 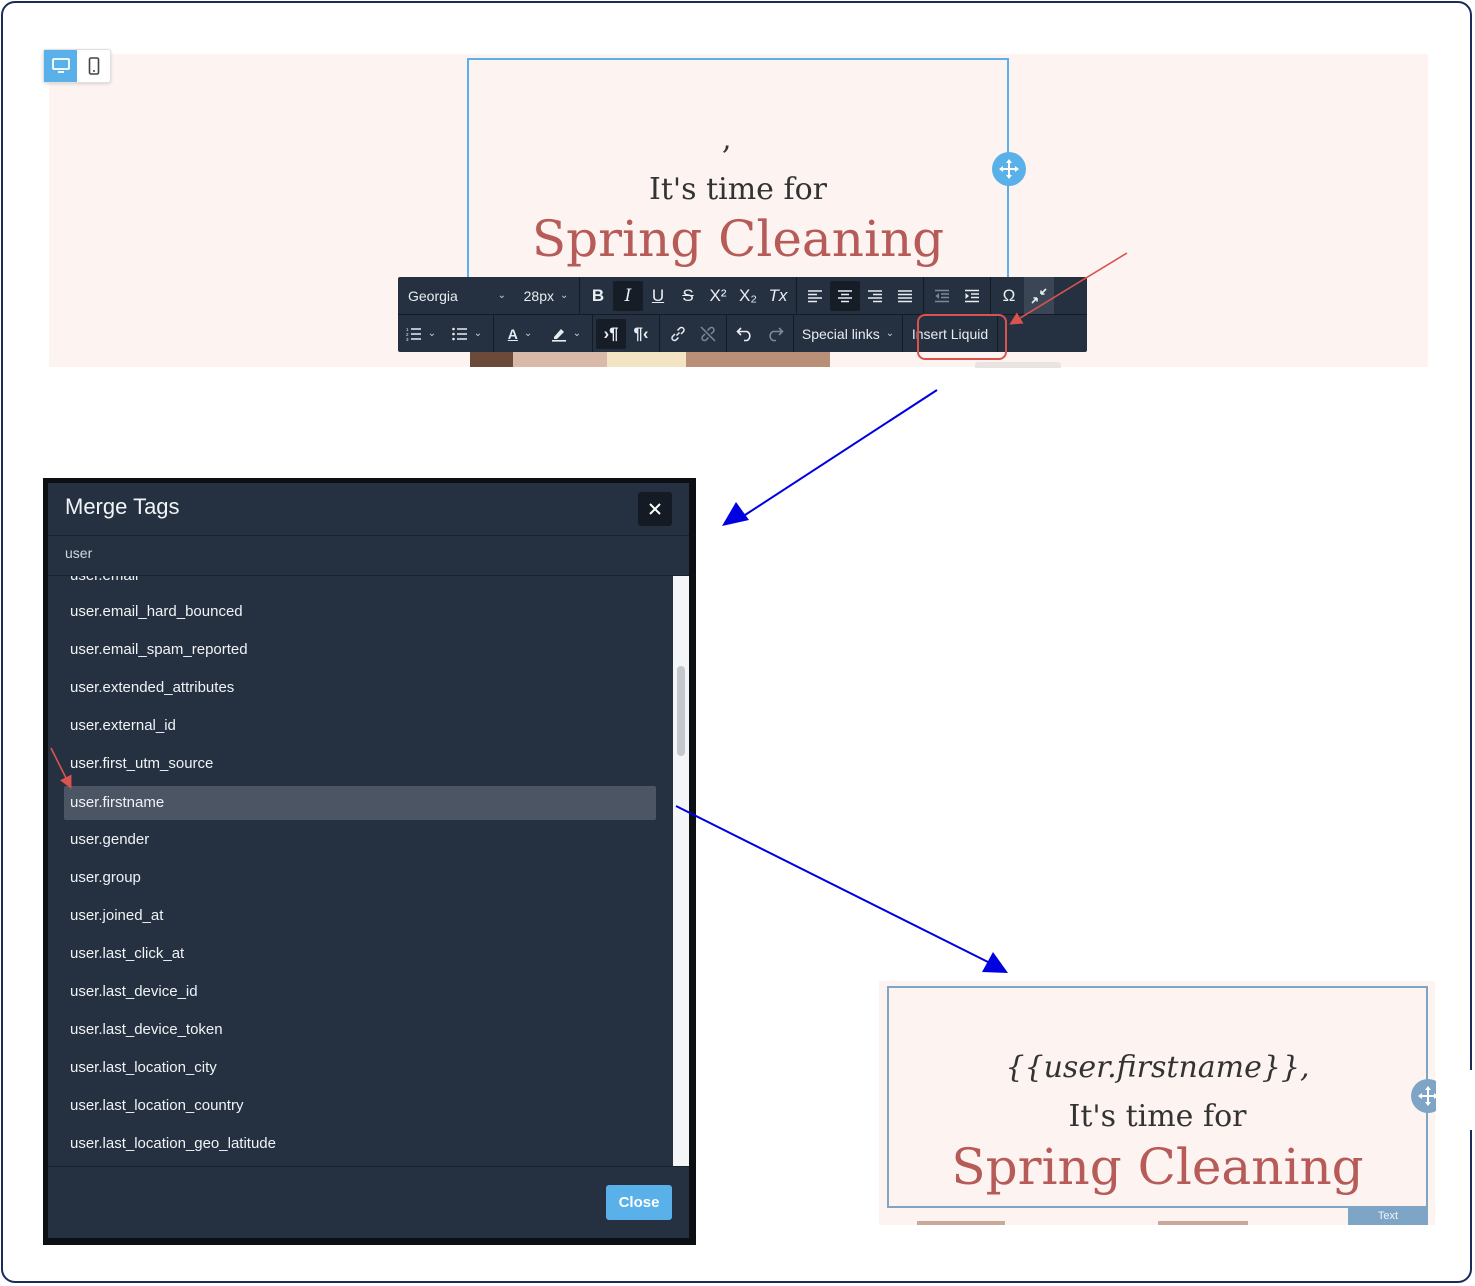 What do you see at coordinates (598, 296) in the screenshot?
I see `bold-button: B` at bounding box center [598, 296].